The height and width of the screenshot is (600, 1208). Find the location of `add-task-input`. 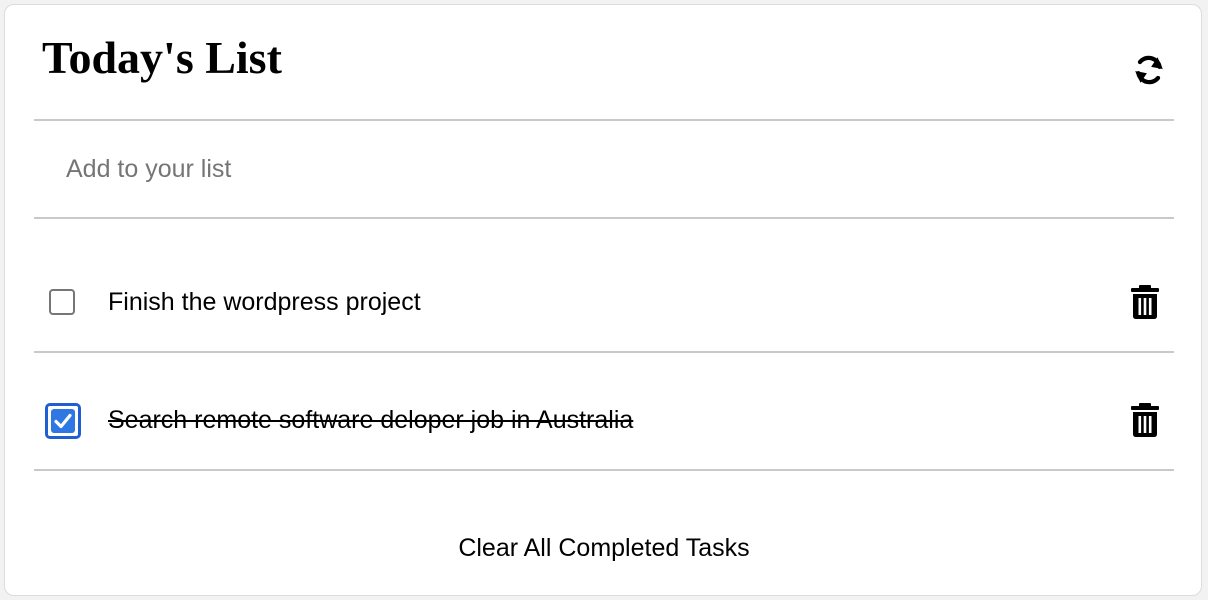

add-task-input is located at coordinates (606, 169).